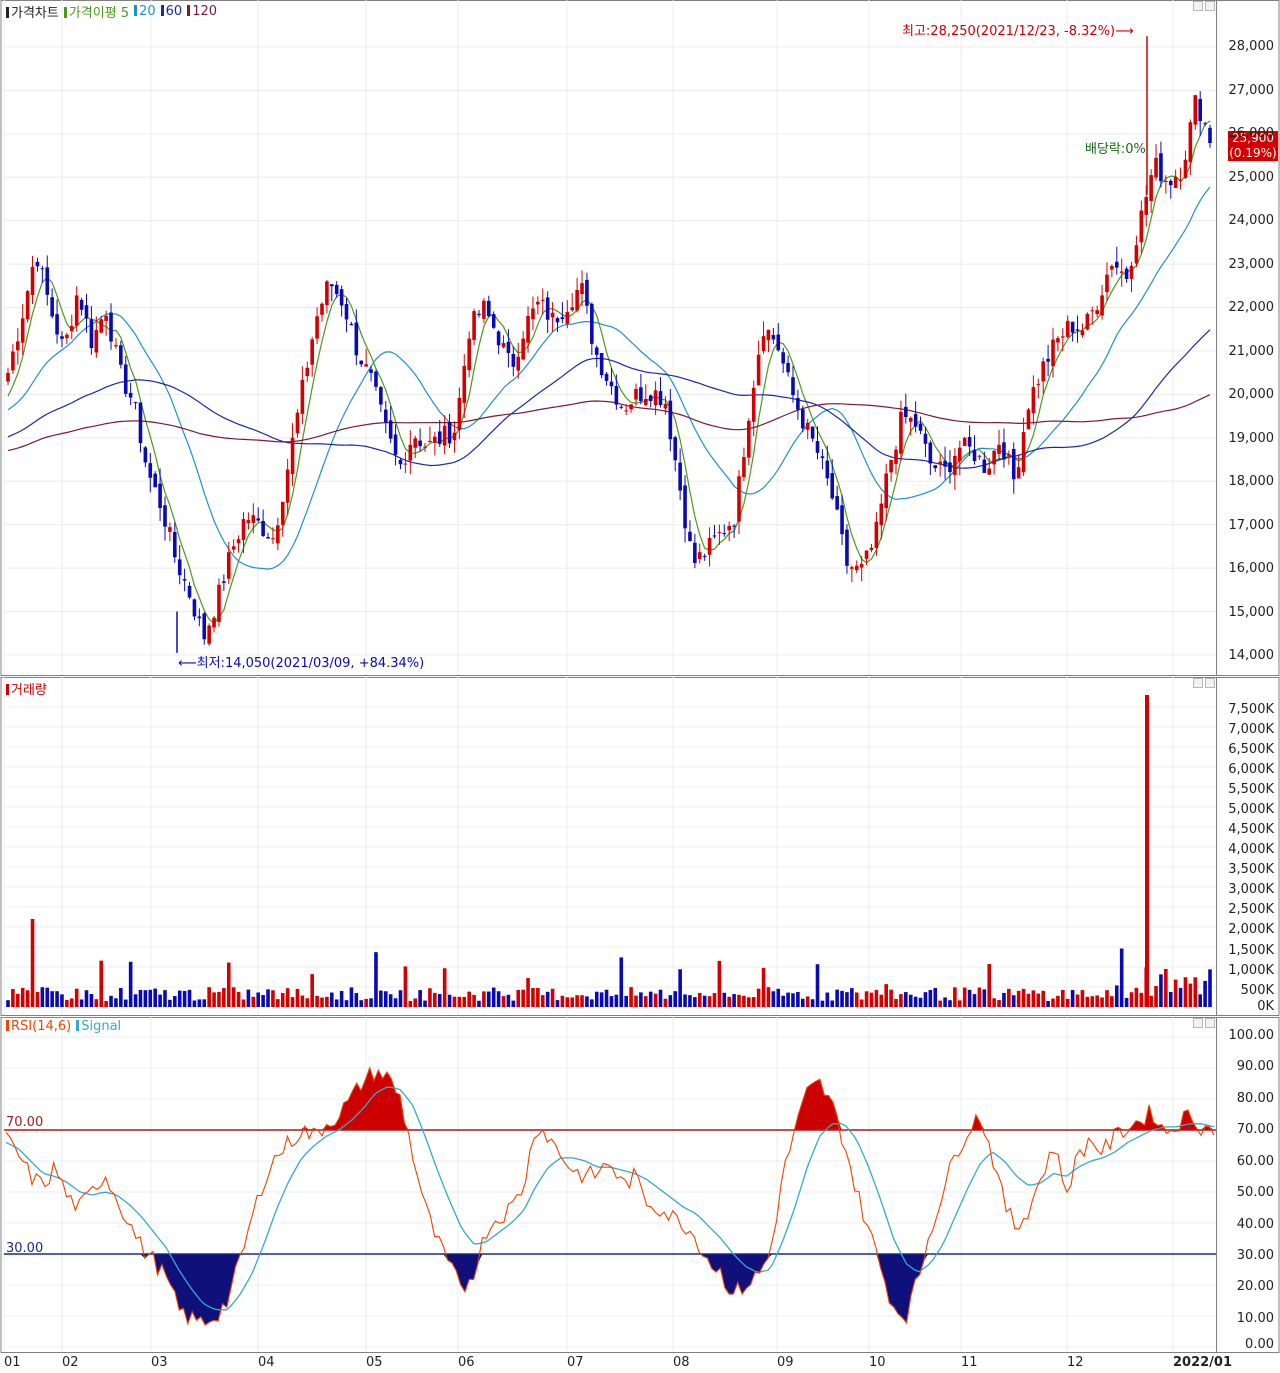  I want to click on ma120-legend: 120, so click(205, 11).